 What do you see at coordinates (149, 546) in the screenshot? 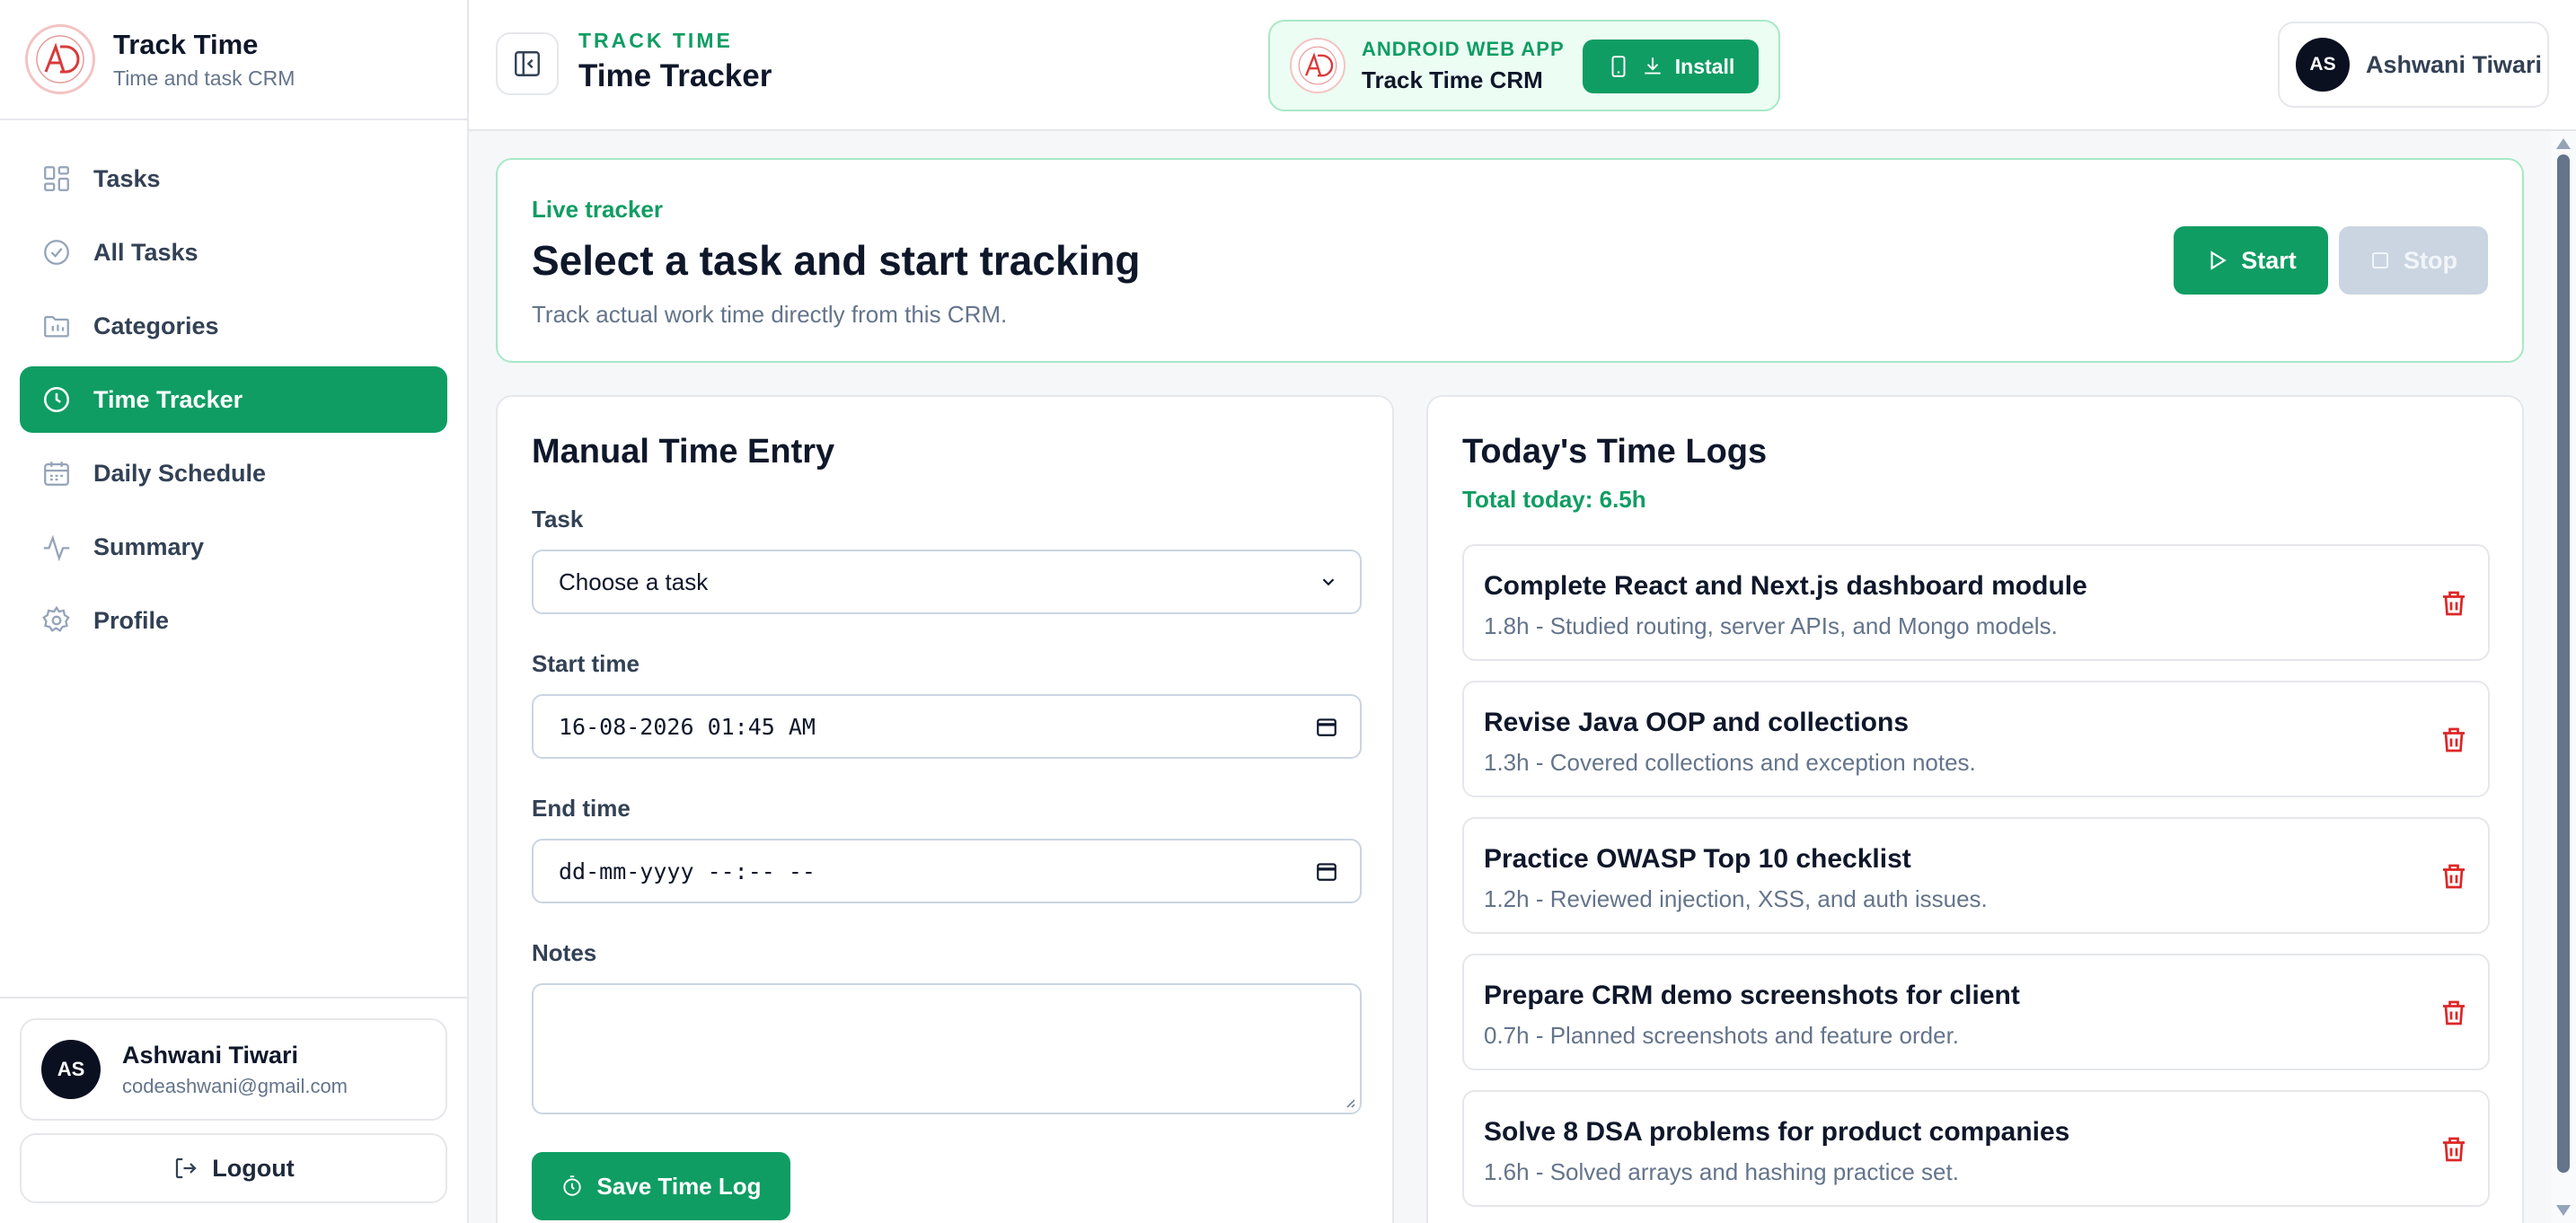
I see `sidebar-item-label: Summary` at bounding box center [149, 546].